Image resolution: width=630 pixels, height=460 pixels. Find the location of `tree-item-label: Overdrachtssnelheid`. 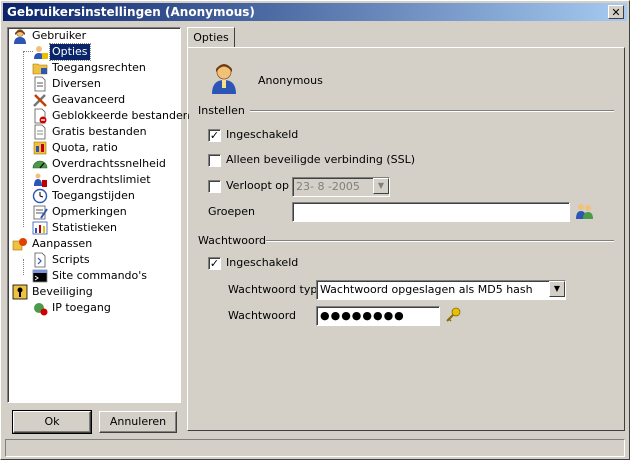

tree-item-label: Overdrachtssnelheid is located at coordinates (109, 163).